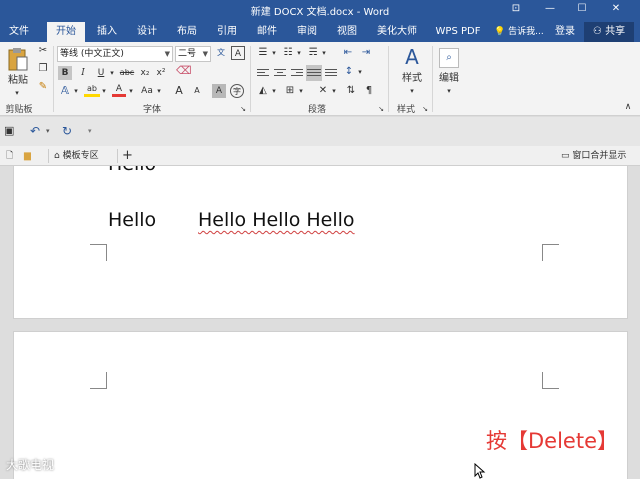 This screenshot has height=479, width=640. Describe the element at coordinates (628, 107) in the screenshot. I see `collapse-ribbon-icon: ∧` at that location.